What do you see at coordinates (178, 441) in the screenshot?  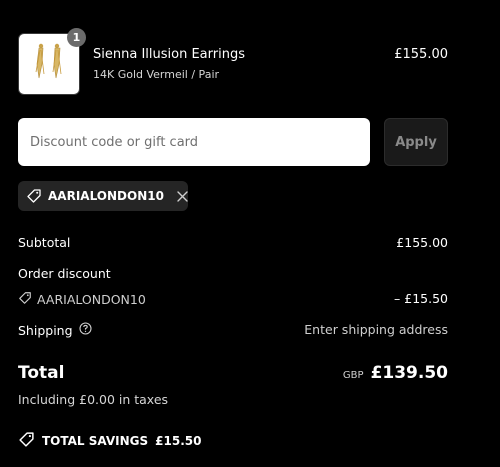 I see `savings-value: £15.50` at bounding box center [178, 441].